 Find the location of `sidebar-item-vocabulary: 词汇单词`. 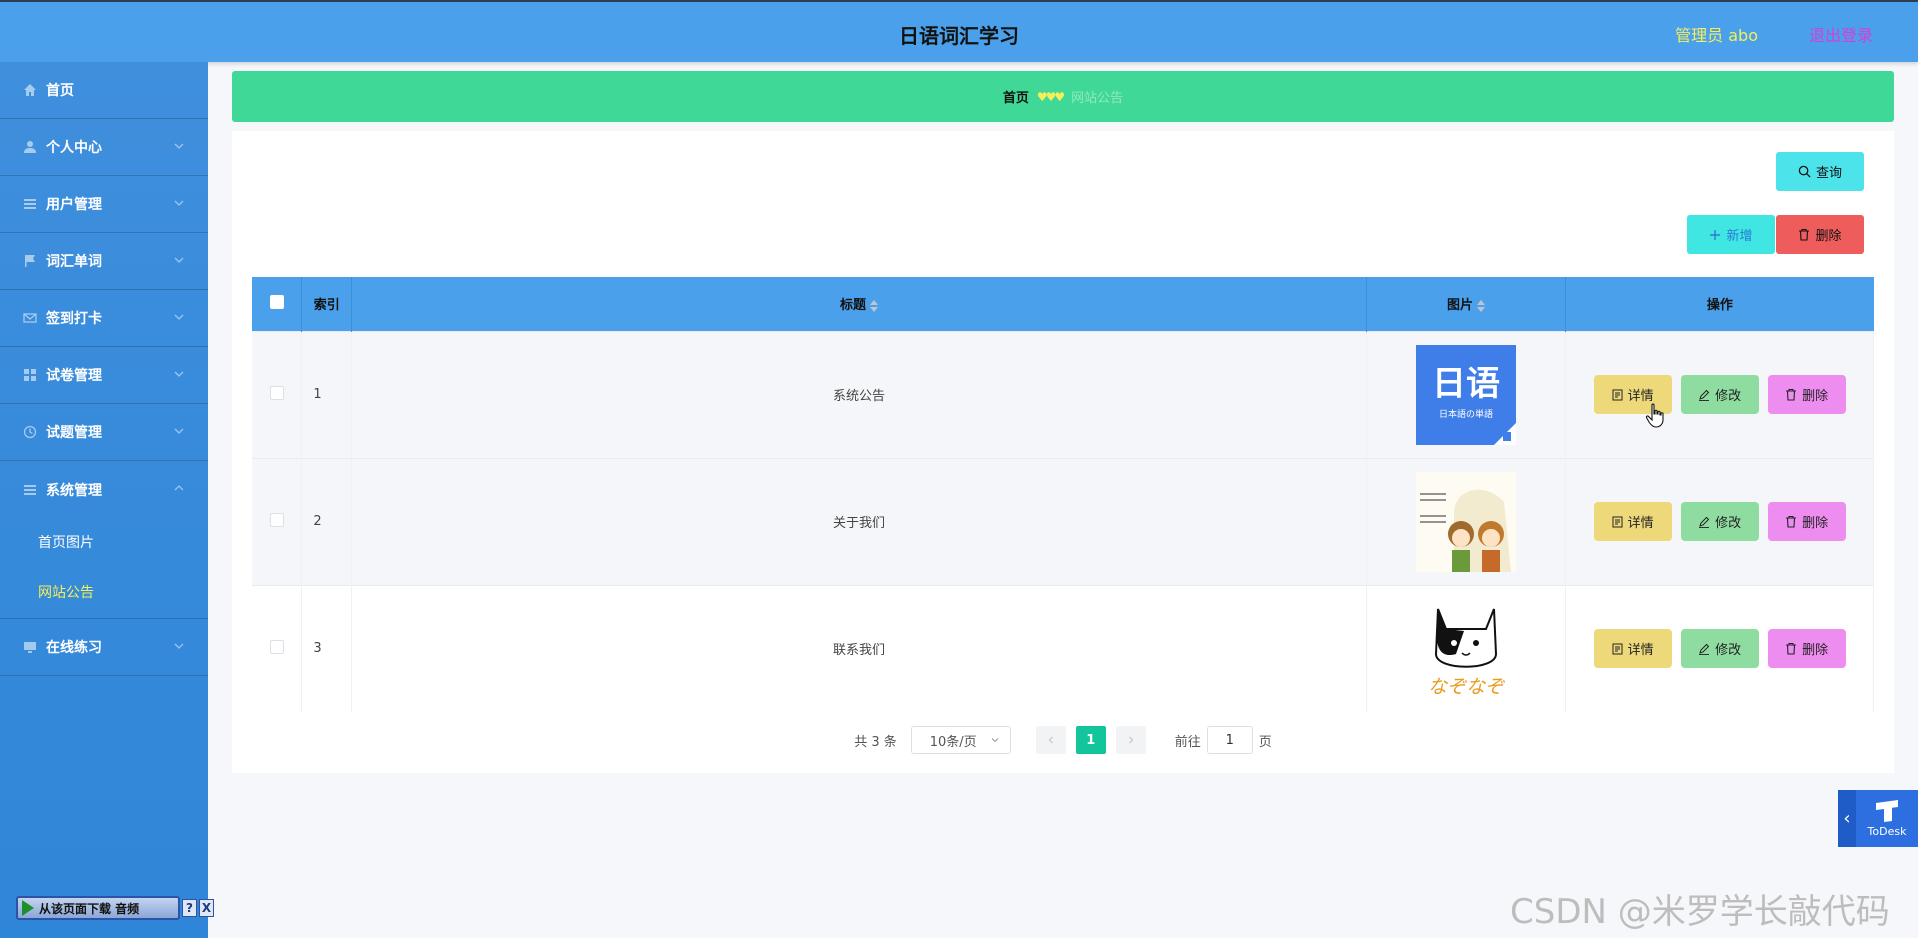

sidebar-item-vocabulary: 词汇单词 is located at coordinates (104, 261).